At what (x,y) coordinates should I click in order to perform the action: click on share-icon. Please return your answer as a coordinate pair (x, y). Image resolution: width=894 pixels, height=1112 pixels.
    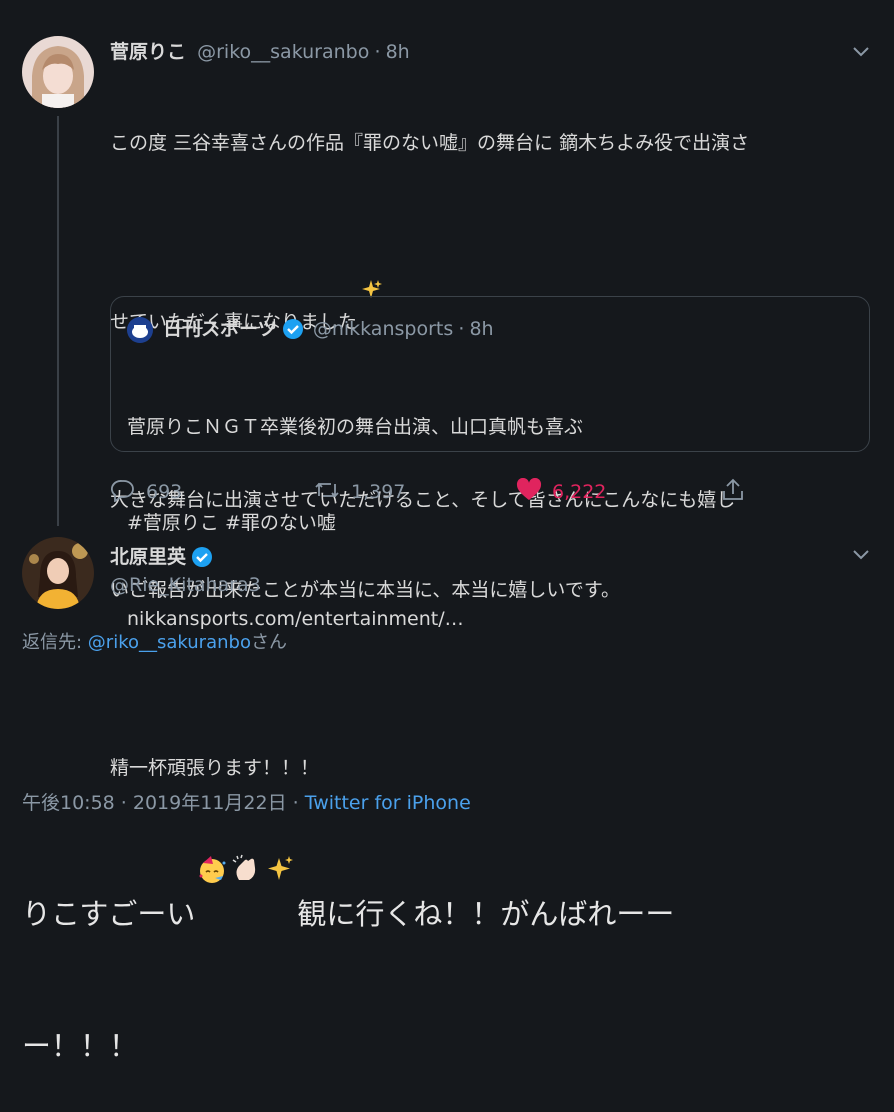
    Looking at the image, I should click on (733, 492).